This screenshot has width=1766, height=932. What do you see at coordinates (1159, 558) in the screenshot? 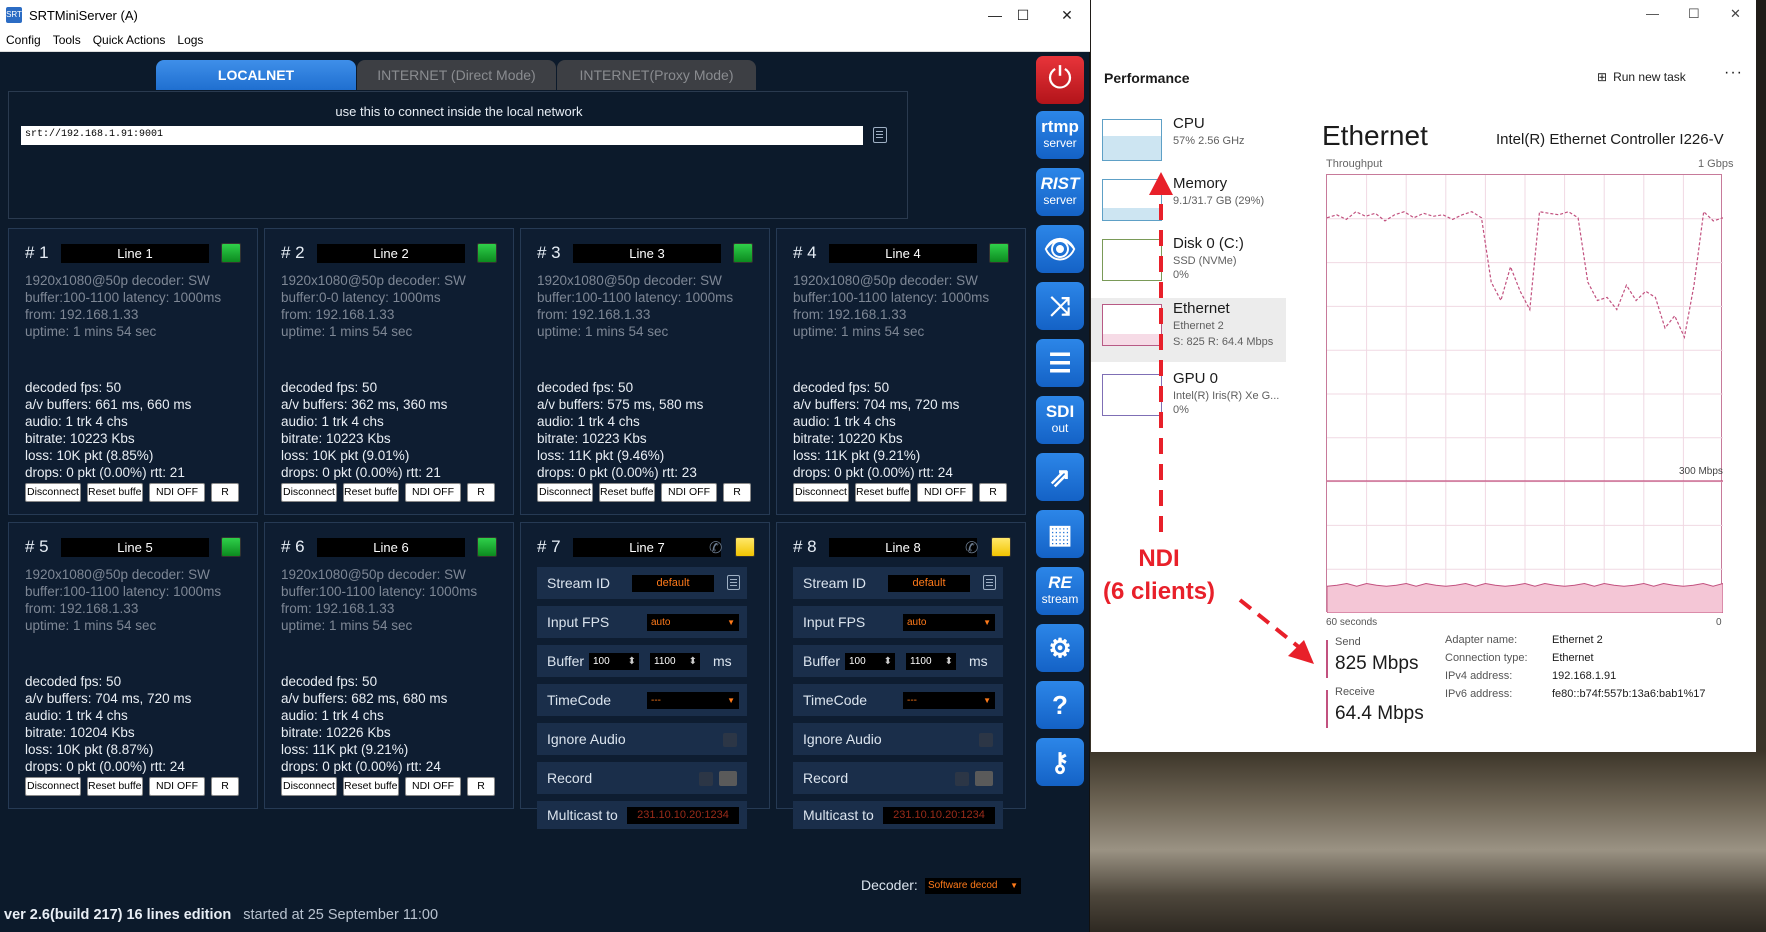
I see `annotation-title: NDI` at bounding box center [1159, 558].